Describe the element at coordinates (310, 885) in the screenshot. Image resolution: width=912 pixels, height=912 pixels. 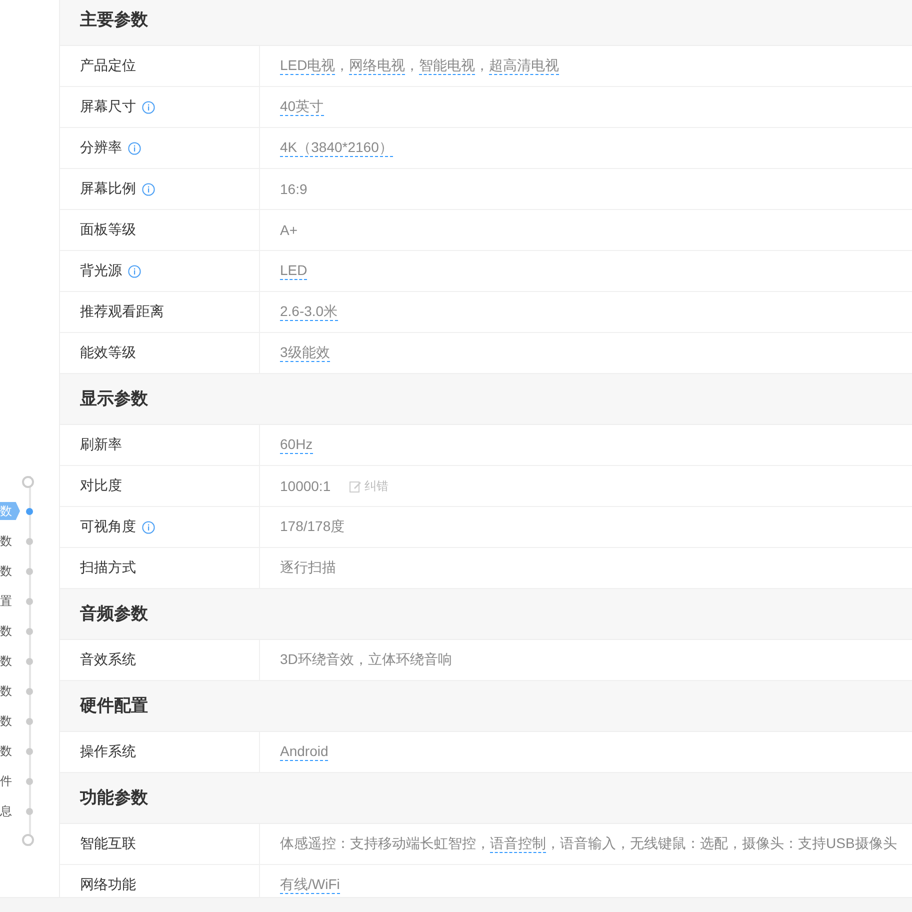
I see `spec-link: 有线/WiFi` at that location.